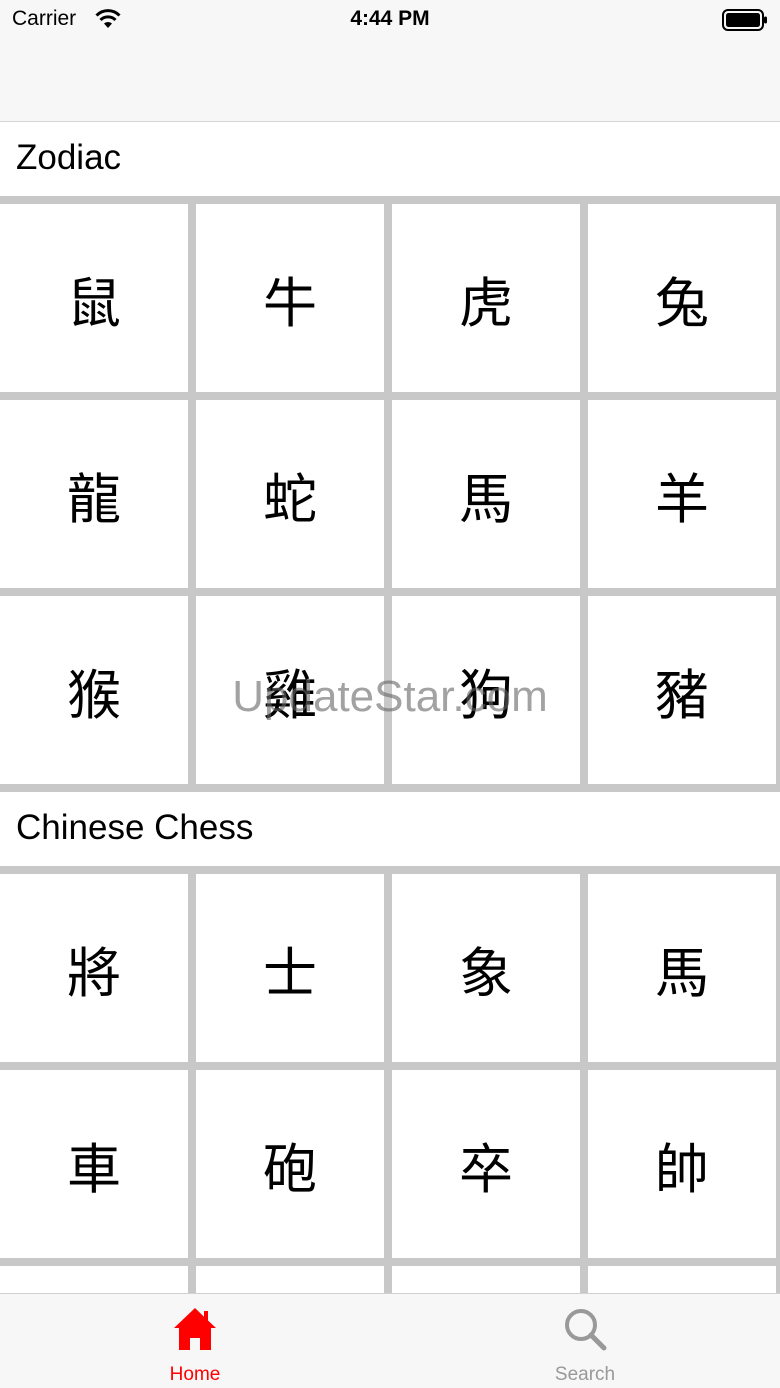  I want to click on character-cell: 雞, so click(290, 690).